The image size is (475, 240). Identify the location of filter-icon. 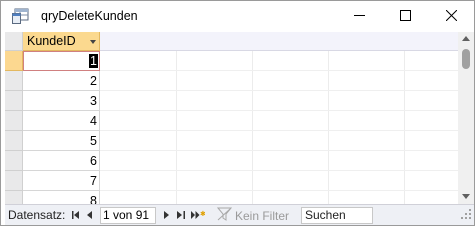
(225, 215).